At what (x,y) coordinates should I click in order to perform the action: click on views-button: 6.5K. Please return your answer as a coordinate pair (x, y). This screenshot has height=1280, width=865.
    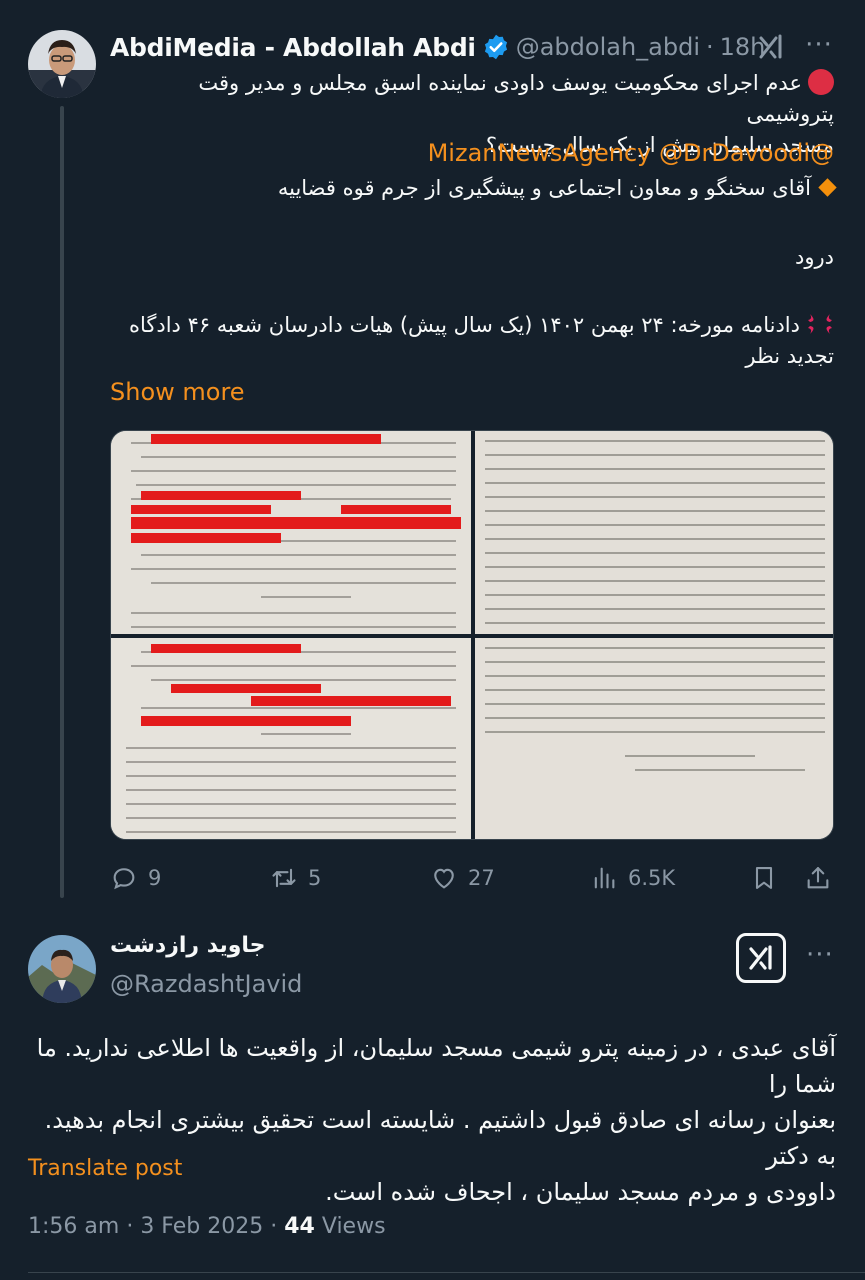
    Looking at the image, I should click on (632, 878).